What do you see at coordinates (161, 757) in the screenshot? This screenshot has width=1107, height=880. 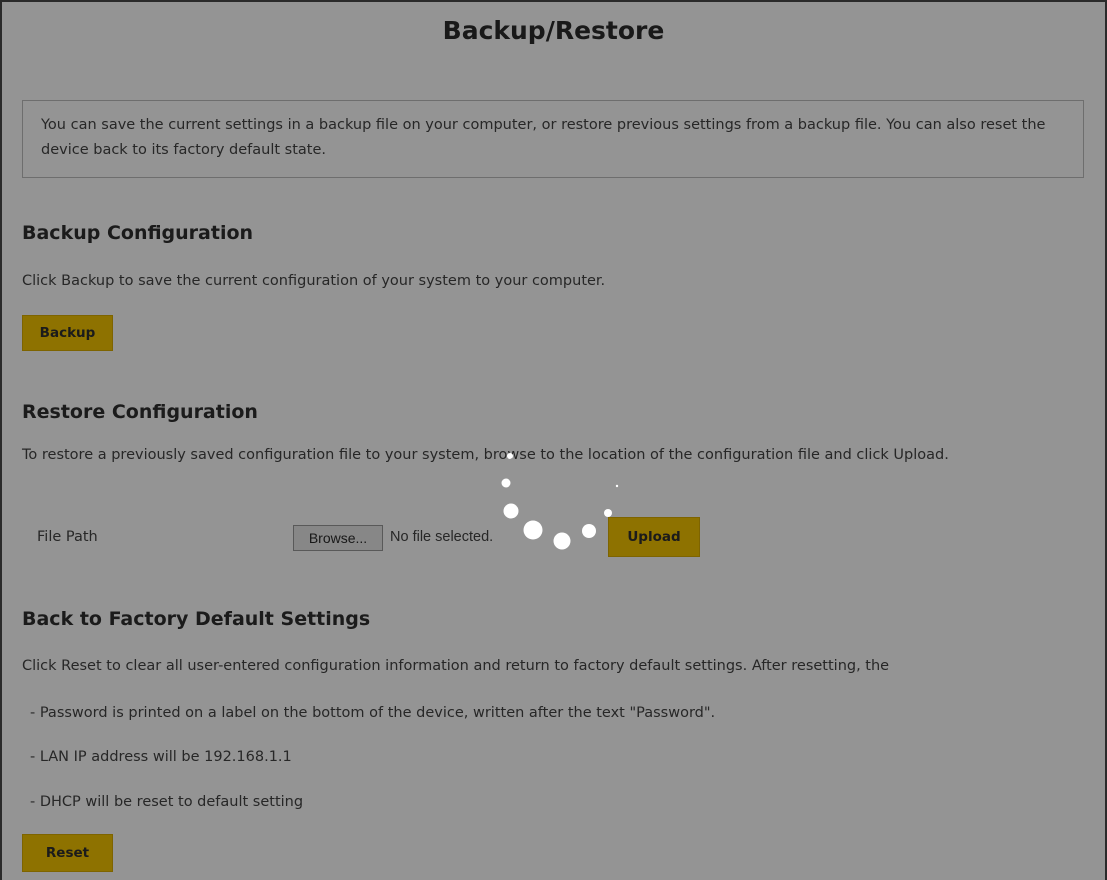 I see `factory-note-lan-ip: - LAN IP address will be 192.168.1.1` at bounding box center [161, 757].